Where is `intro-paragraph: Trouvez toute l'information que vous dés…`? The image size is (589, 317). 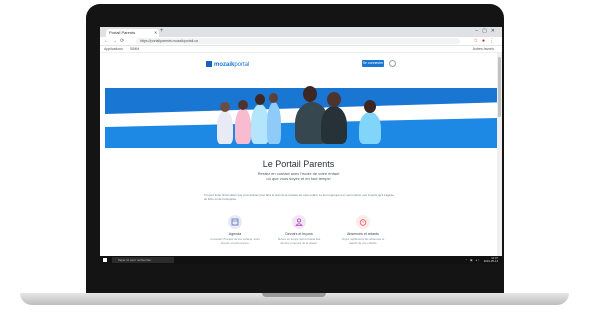 intro-paragraph: Trouvez toute l'information que vous dés… is located at coordinates (299, 197).